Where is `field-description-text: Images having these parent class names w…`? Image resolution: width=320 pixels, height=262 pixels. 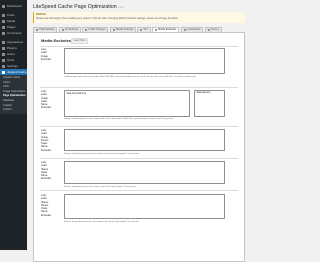
field-description-text: Images having these parent class names w… is located at coordinates (102, 154).